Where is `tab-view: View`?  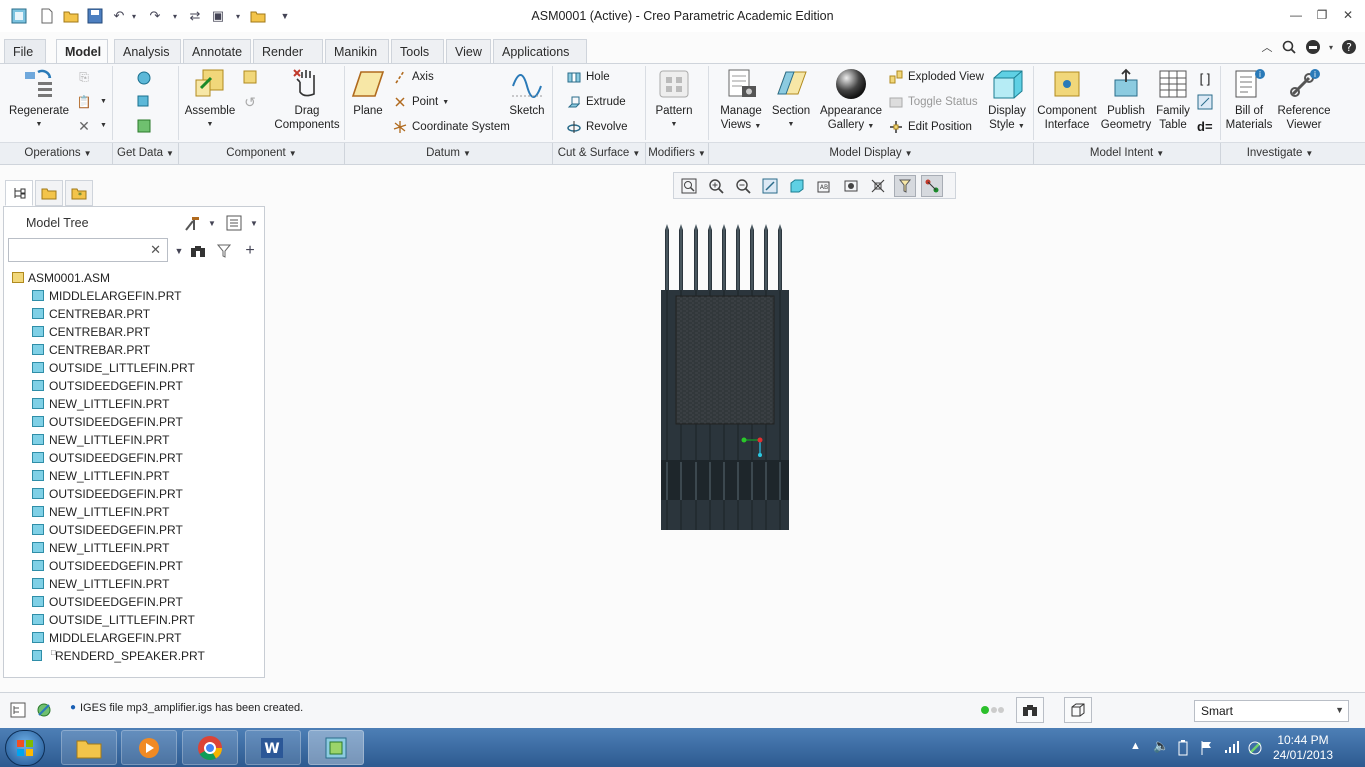
tab-view: View is located at coordinates (468, 51).